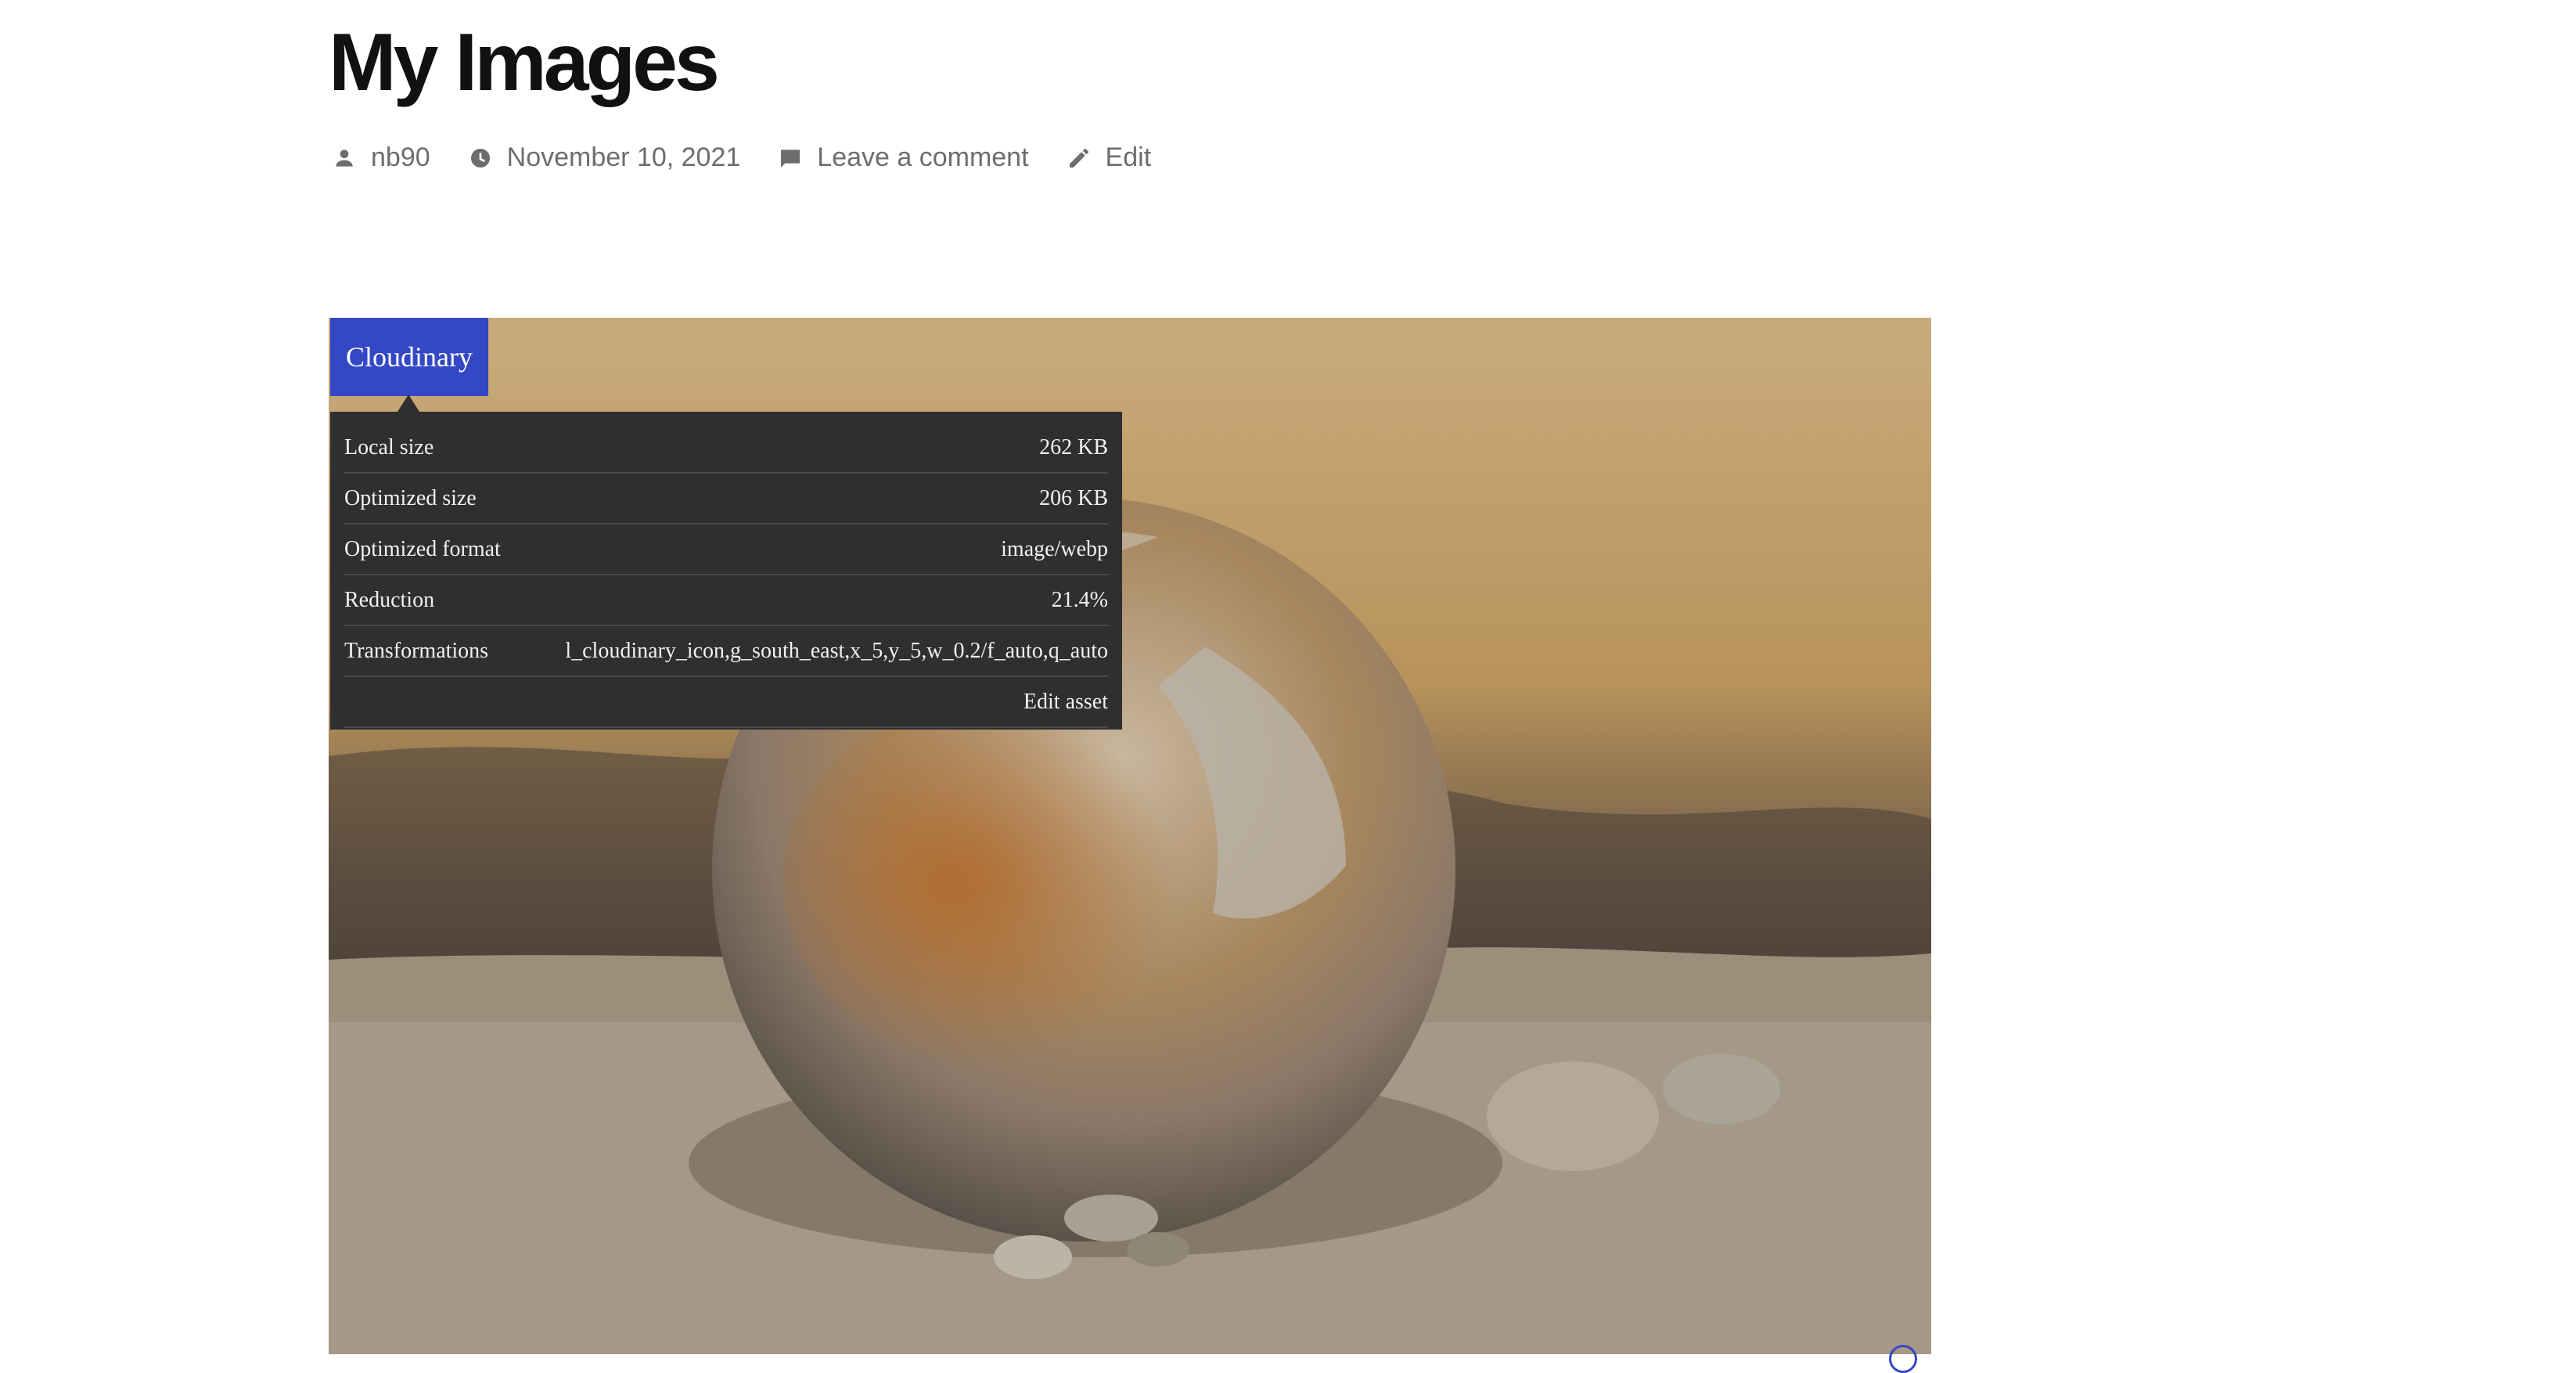 The image size is (2576, 1373). Describe the element at coordinates (390, 599) in the screenshot. I see `info-key: Reduction` at that location.